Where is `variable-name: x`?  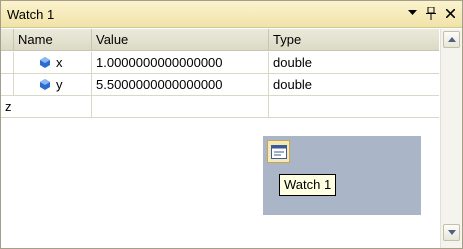 variable-name: x is located at coordinates (59, 62).